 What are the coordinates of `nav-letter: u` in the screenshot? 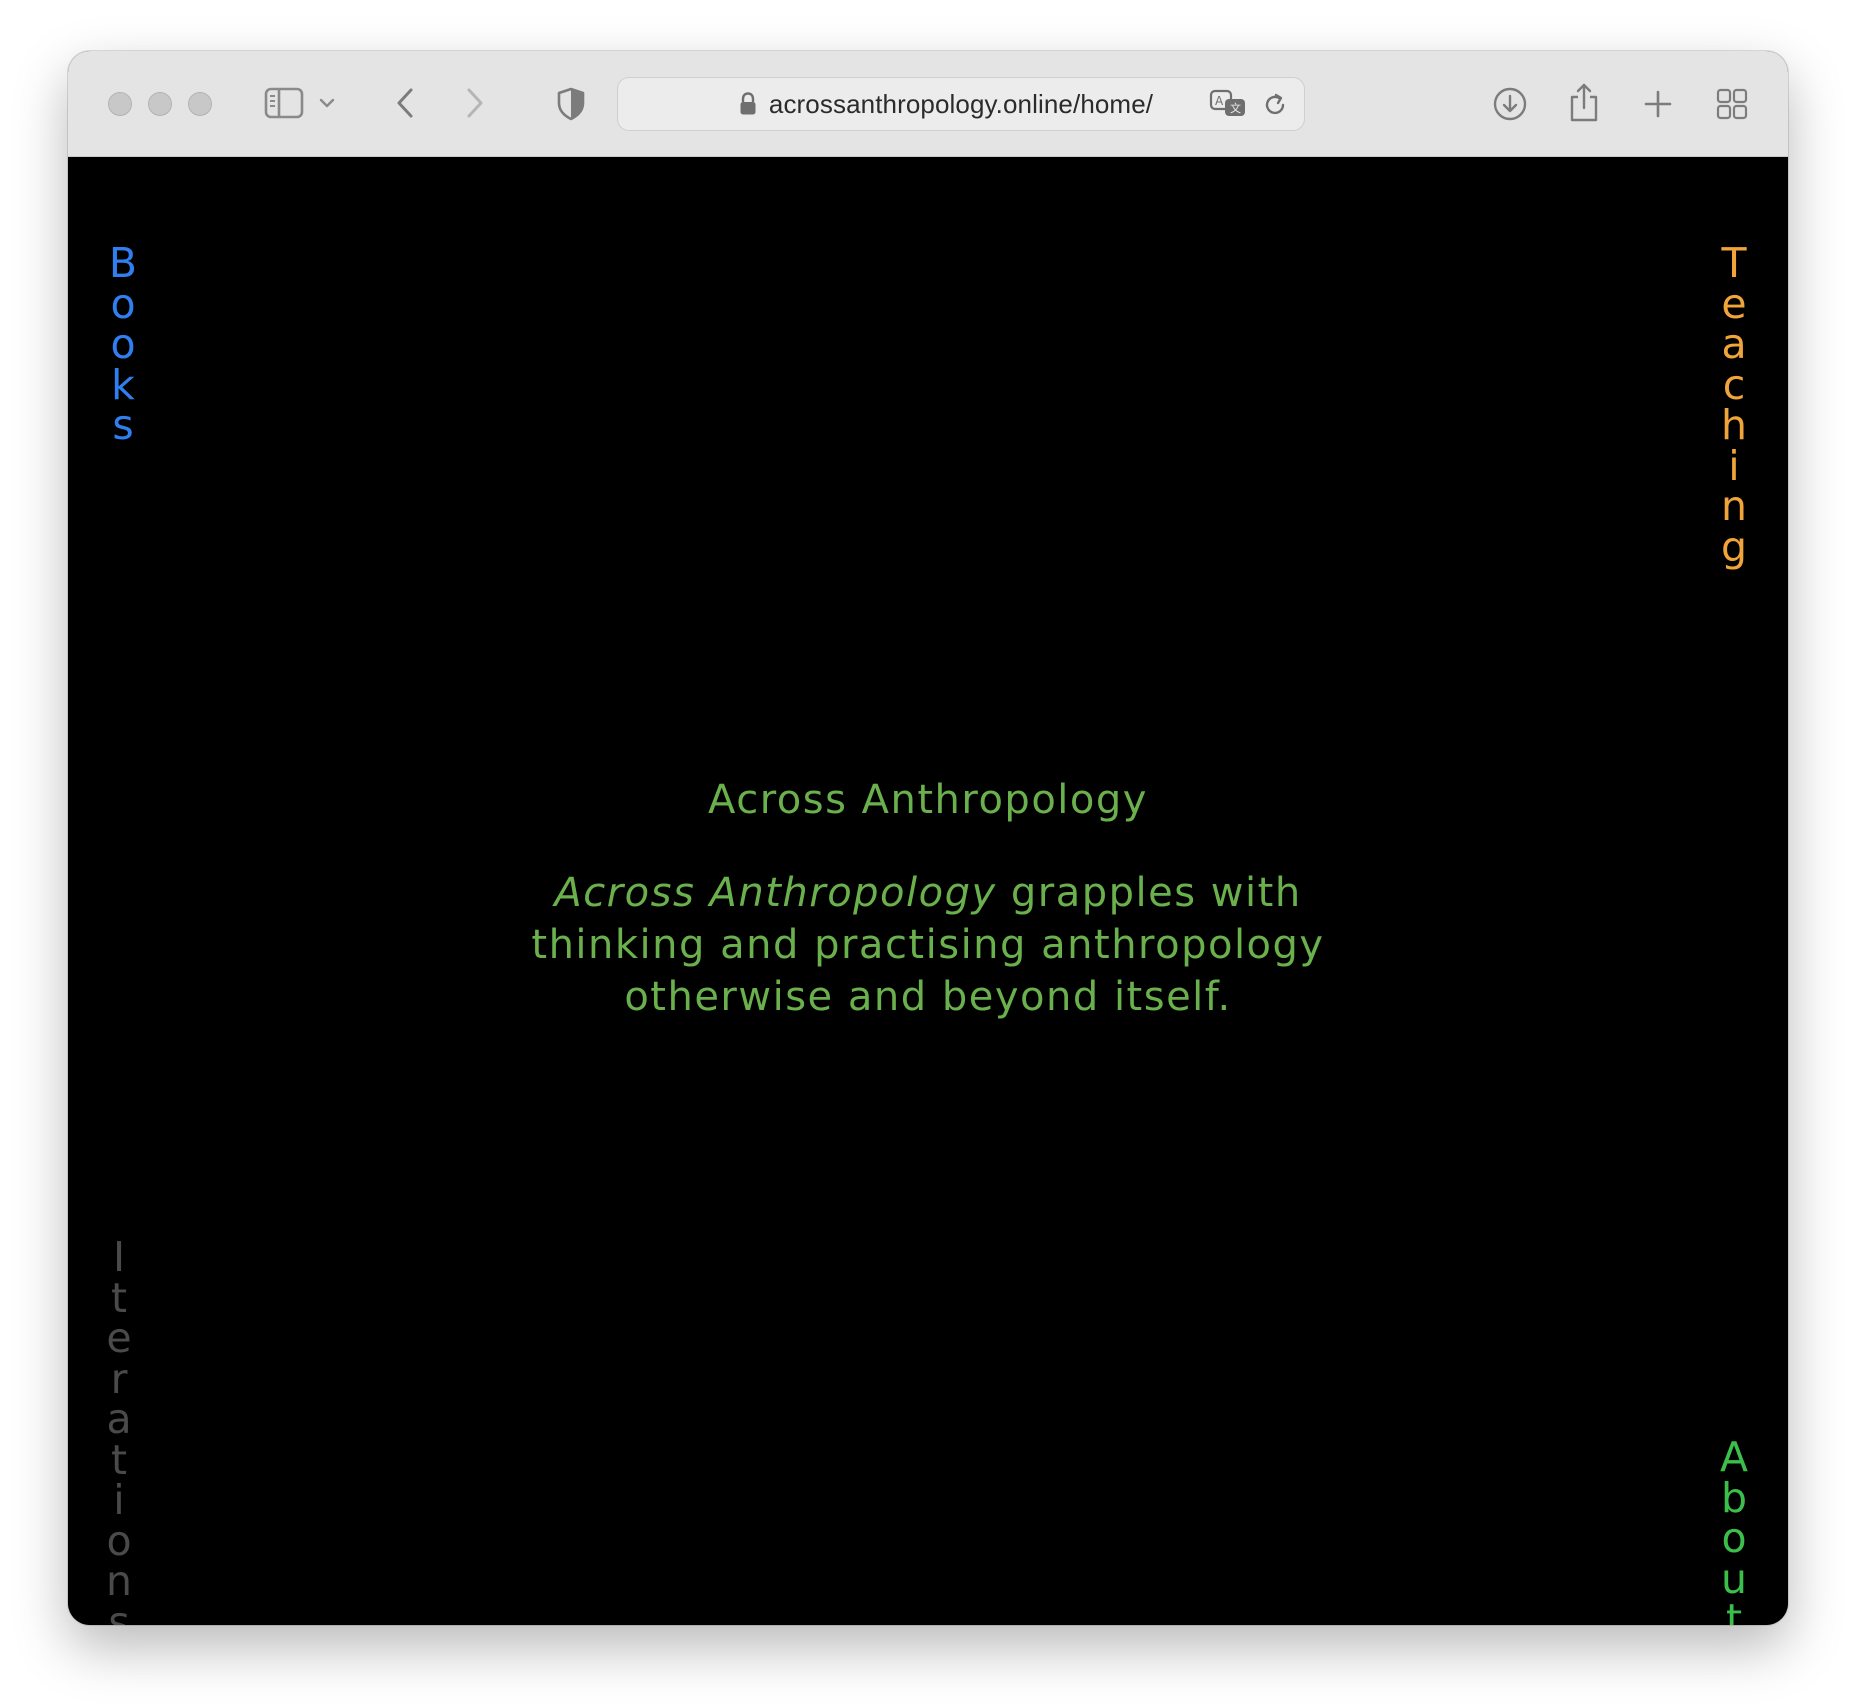 It's located at (1734, 1578).